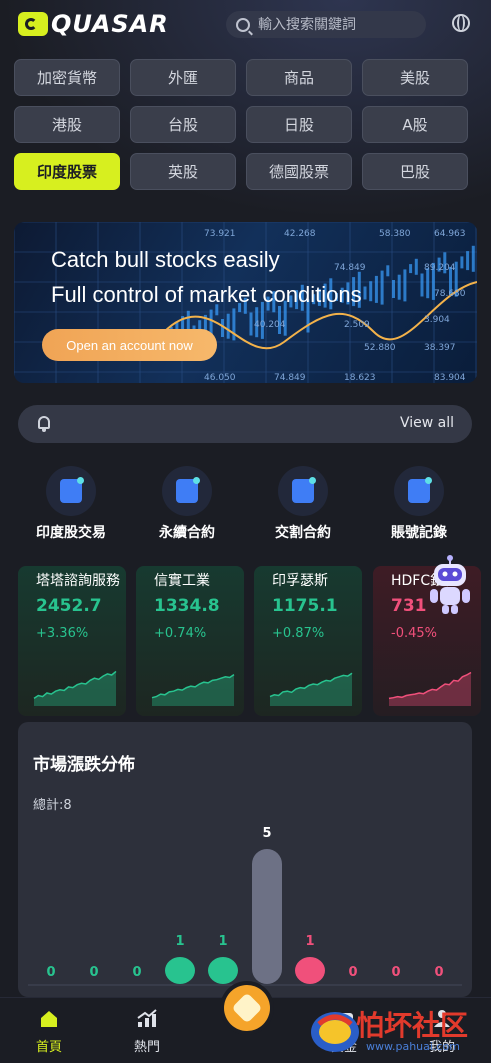  Describe the element at coordinates (415, 124) in the screenshot. I see `market-tab: A股` at that location.